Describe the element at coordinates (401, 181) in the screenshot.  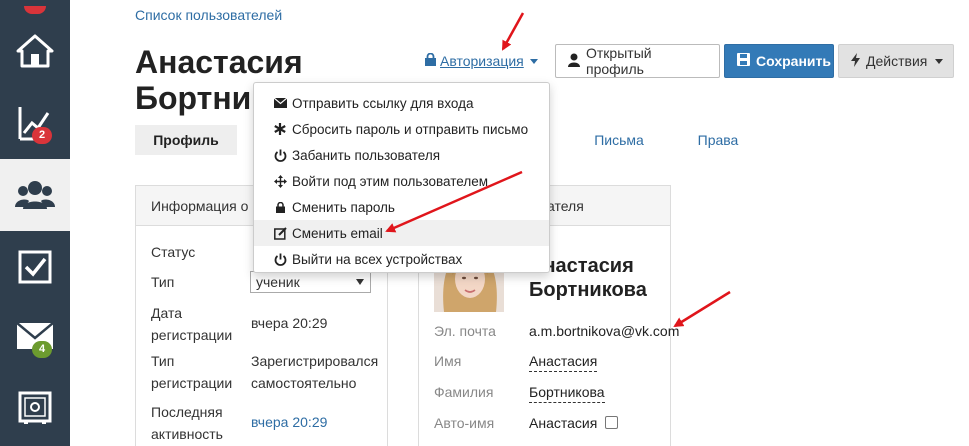
I see `menu-item-login-as-user: Войти под этим пользователем` at that location.